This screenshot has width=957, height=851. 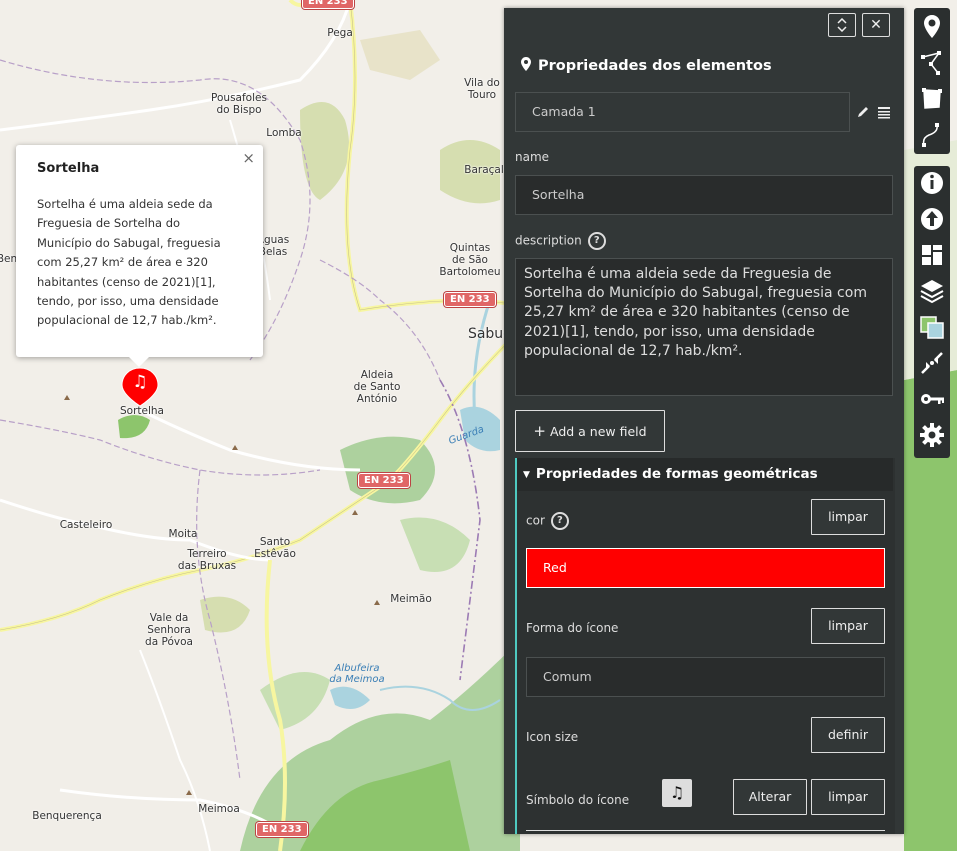 I want to click on name-input: Sortelha, so click(x=704, y=195).